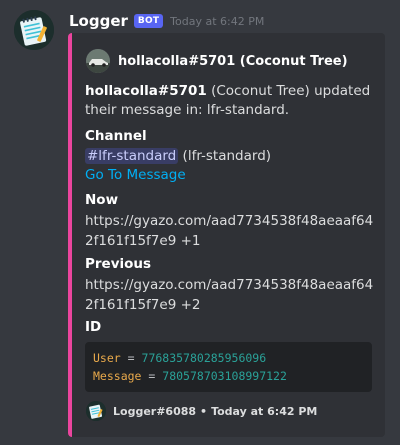  I want to click on code-line-user: User = 776835780285956096, so click(228, 358).